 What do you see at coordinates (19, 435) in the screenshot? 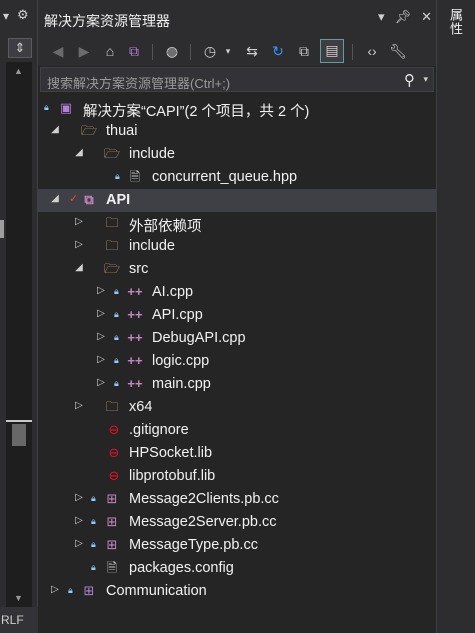
I see `scrollbar-thumb` at bounding box center [19, 435].